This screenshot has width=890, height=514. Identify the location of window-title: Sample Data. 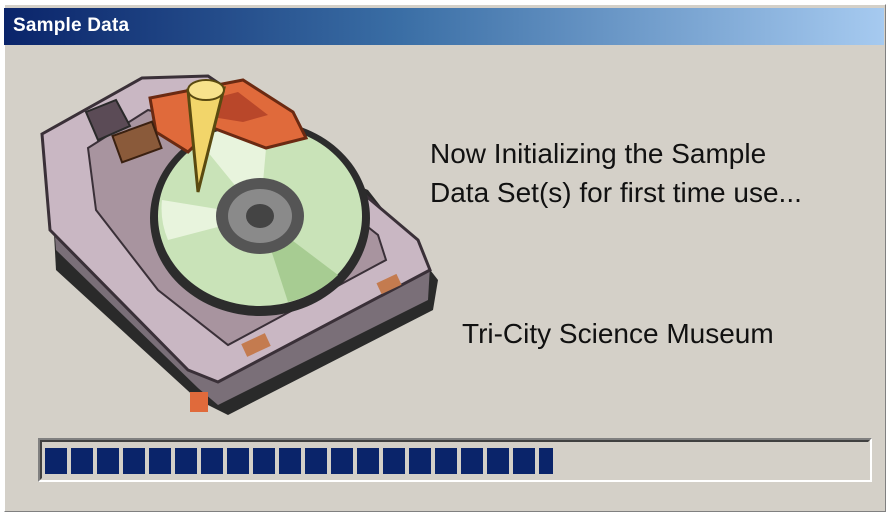
(71, 25).